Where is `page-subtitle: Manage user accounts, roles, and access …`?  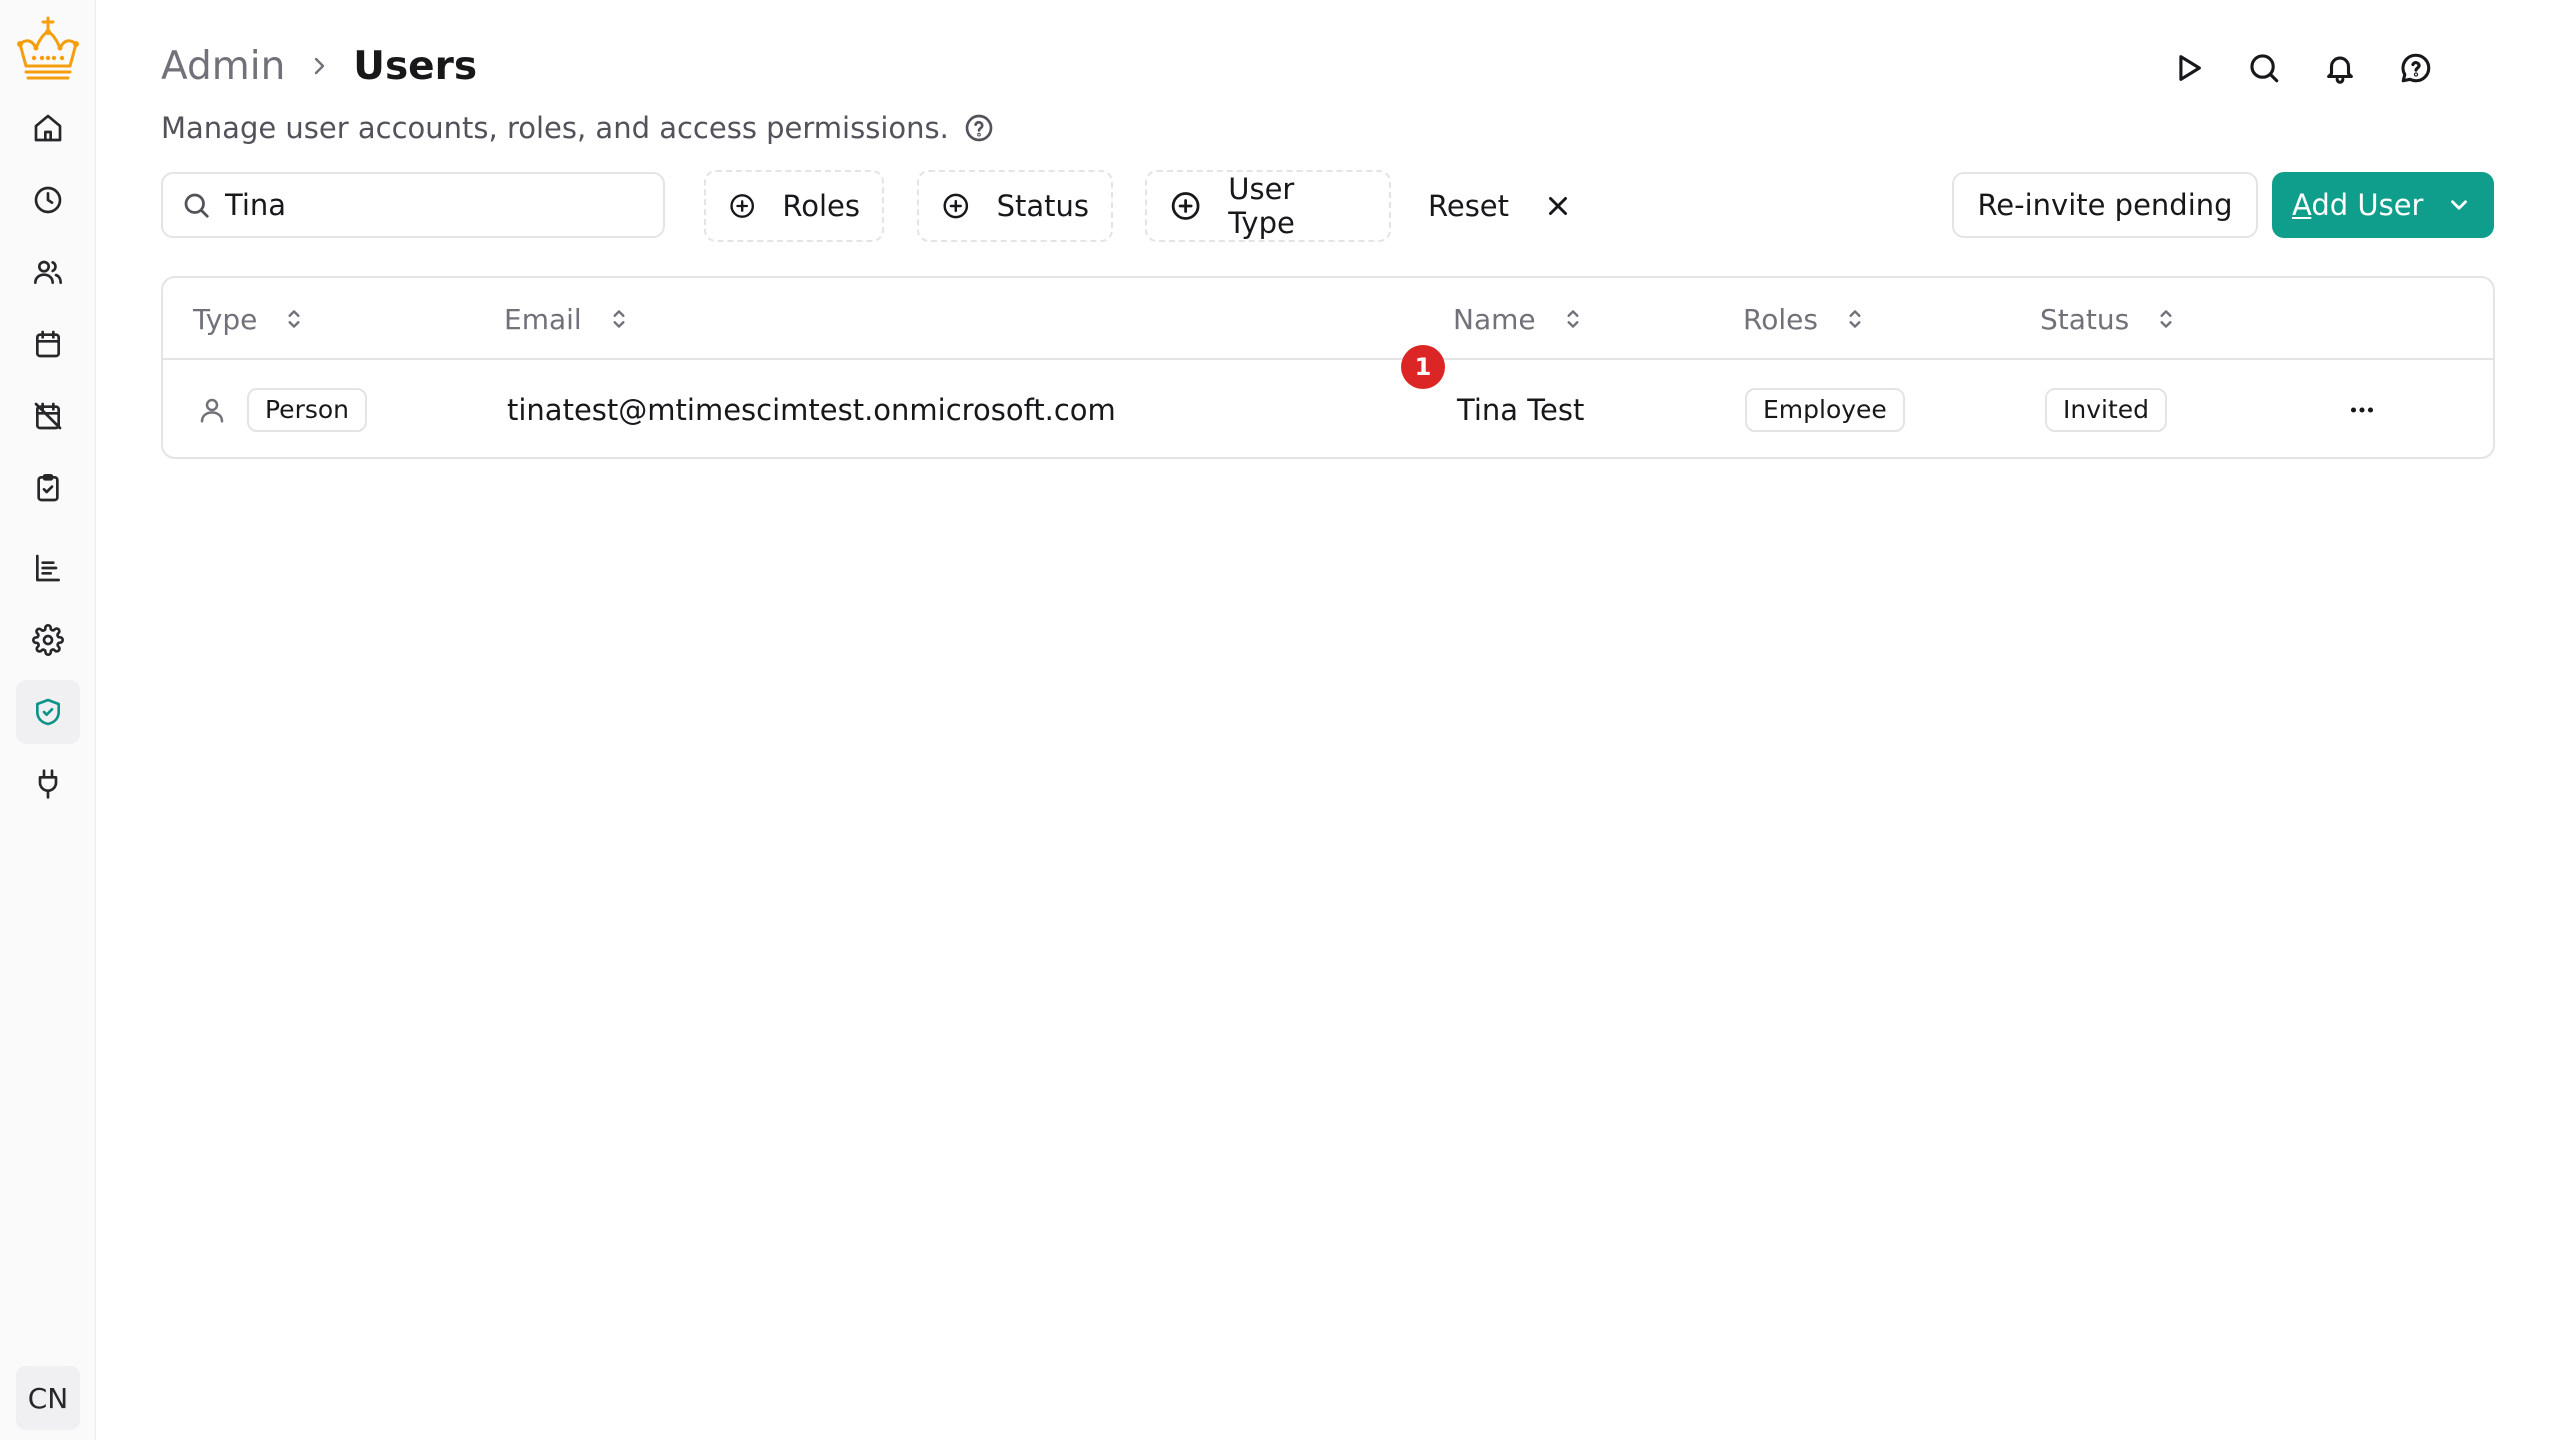 page-subtitle: Manage user accounts, roles, and access … is located at coordinates (578, 128).